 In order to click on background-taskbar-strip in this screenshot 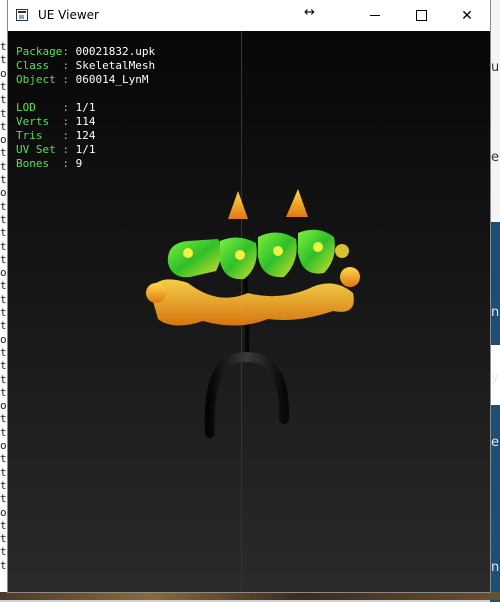, I will do `click(250, 596)`.